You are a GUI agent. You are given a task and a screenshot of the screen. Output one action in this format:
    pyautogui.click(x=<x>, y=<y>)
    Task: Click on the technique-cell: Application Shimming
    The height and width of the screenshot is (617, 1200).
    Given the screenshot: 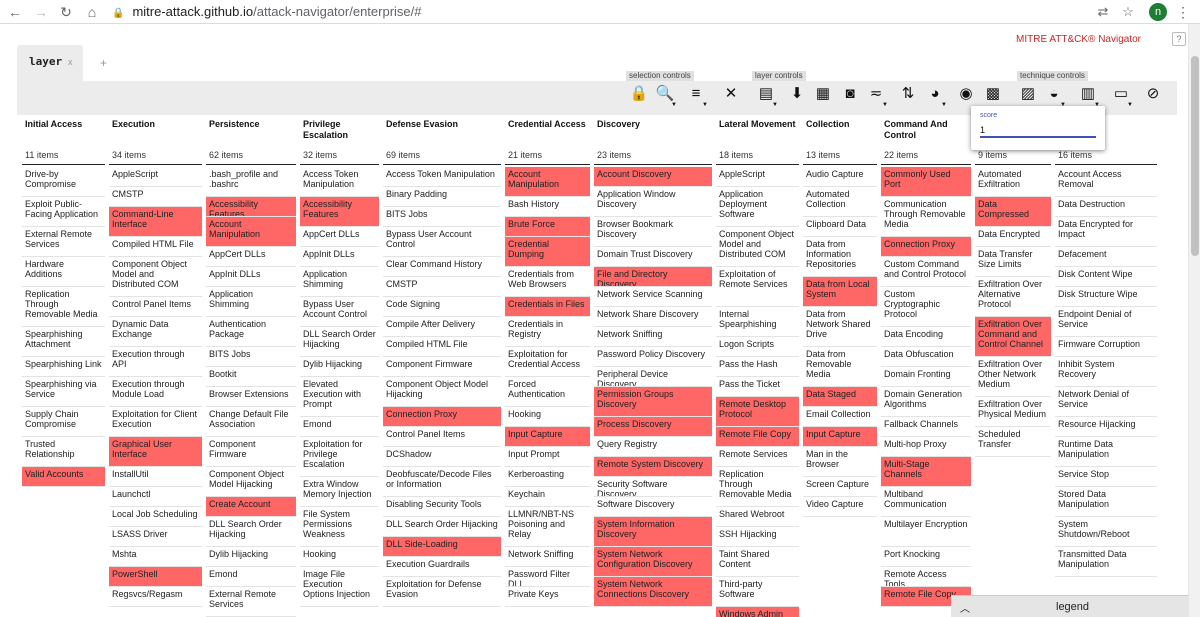 What is the action you would take?
    pyautogui.click(x=251, y=302)
    